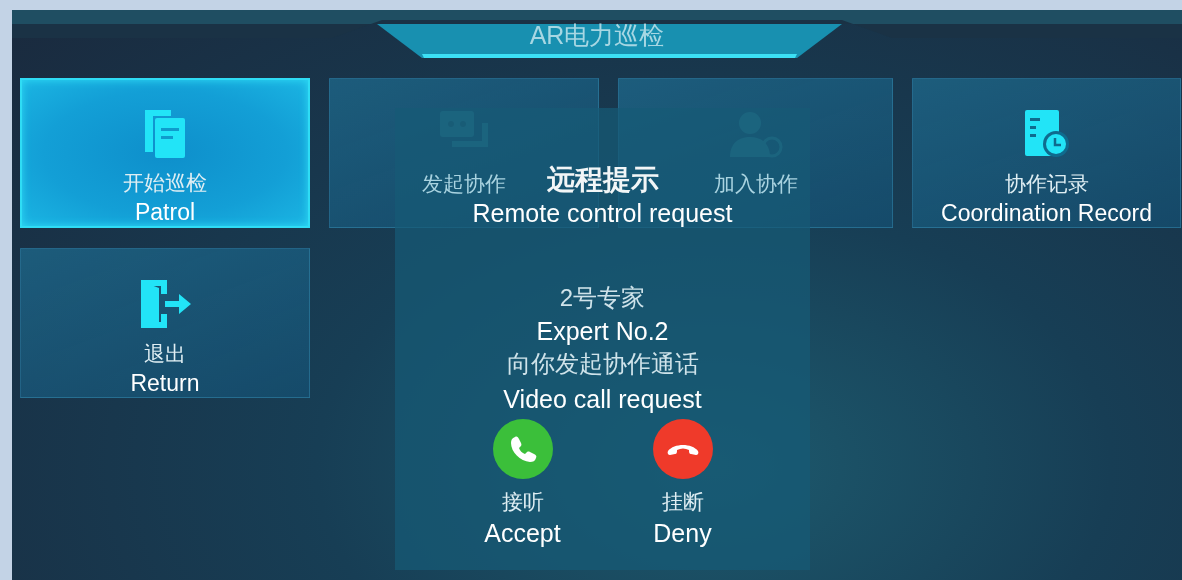 This screenshot has width=1182, height=580. Describe the element at coordinates (602, 331) in the screenshot. I see `caller-caption: Expert No.2` at that location.